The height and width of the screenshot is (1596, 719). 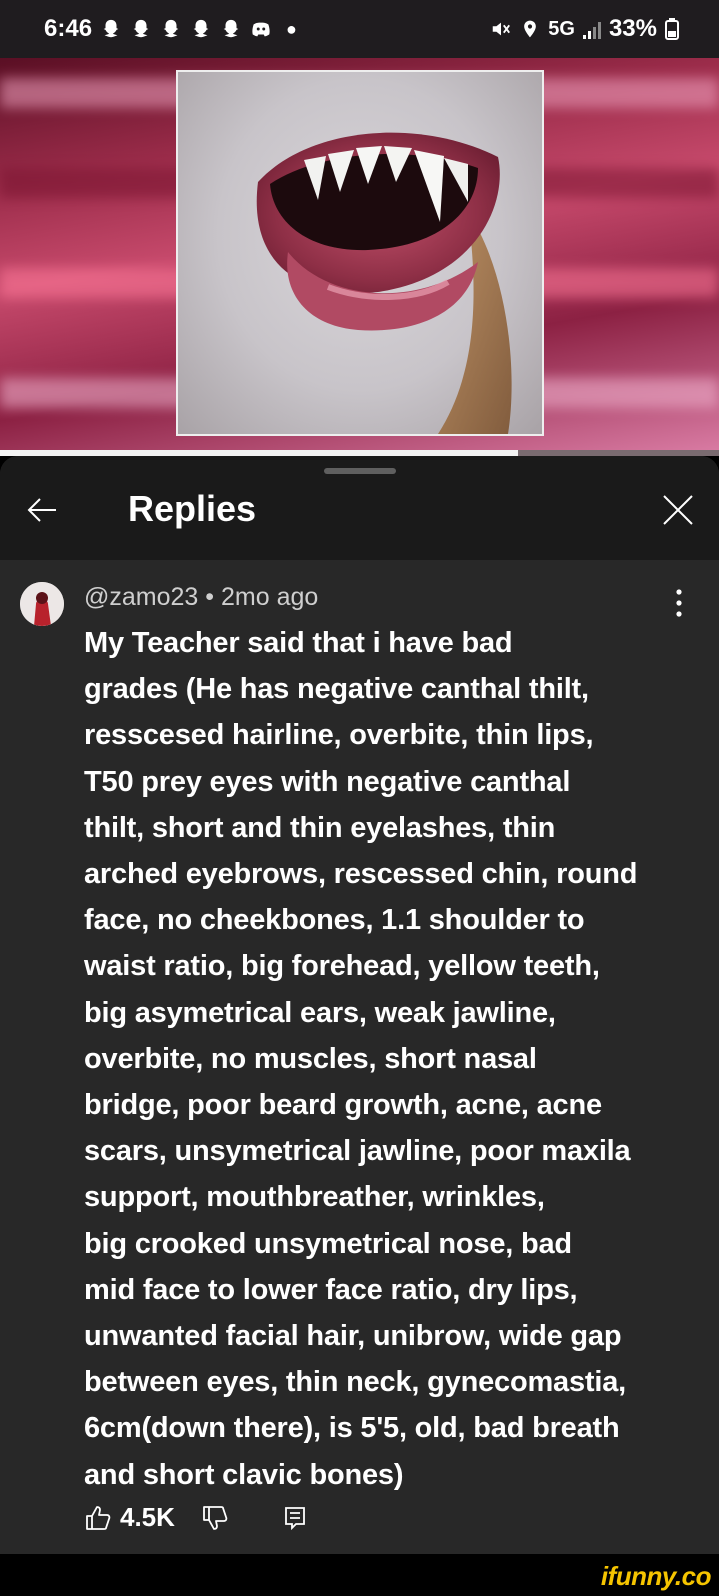 What do you see at coordinates (336, 689) in the screenshot?
I see `comment-text-line: grades (He has negative canthal thilt,` at bounding box center [336, 689].